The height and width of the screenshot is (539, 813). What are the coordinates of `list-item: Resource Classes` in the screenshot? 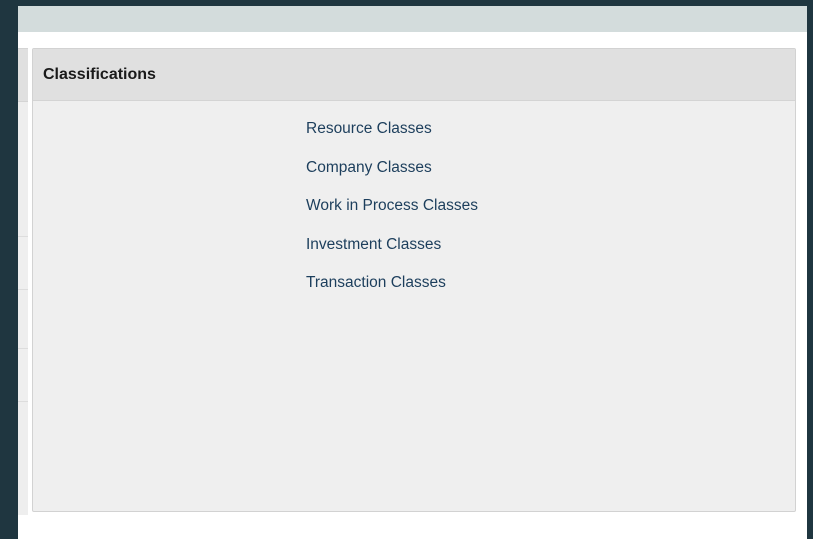 It's located at (392, 138).